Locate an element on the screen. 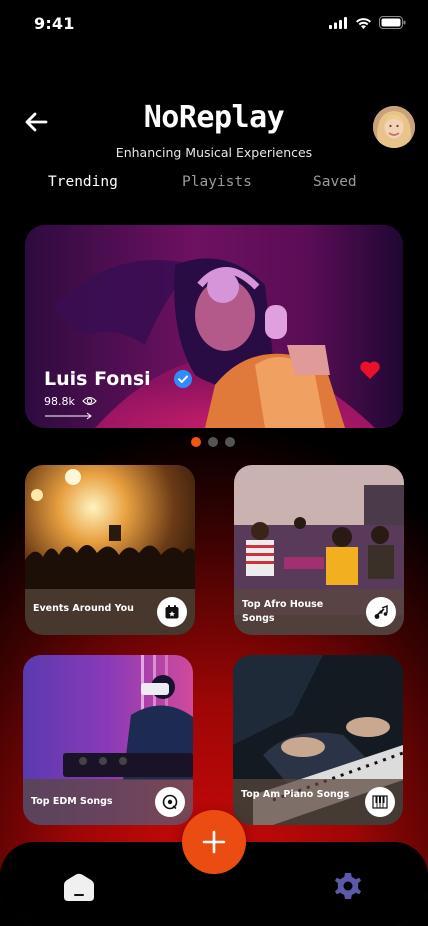 This screenshot has width=428, height=926. calendar-button is located at coordinates (172, 612).